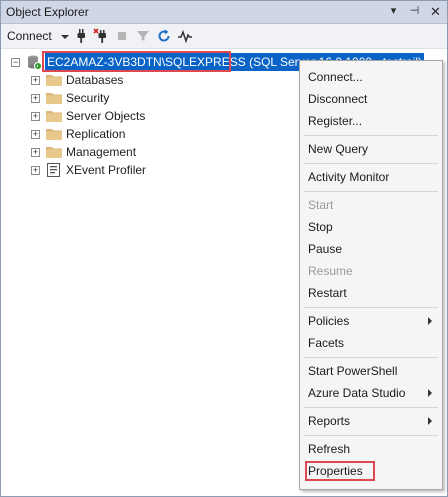 The height and width of the screenshot is (497, 448). What do you see at coordinates (65, 37) in the screenshot?
I see `connect-dropdown-icon` at bounding box center [65, 37].